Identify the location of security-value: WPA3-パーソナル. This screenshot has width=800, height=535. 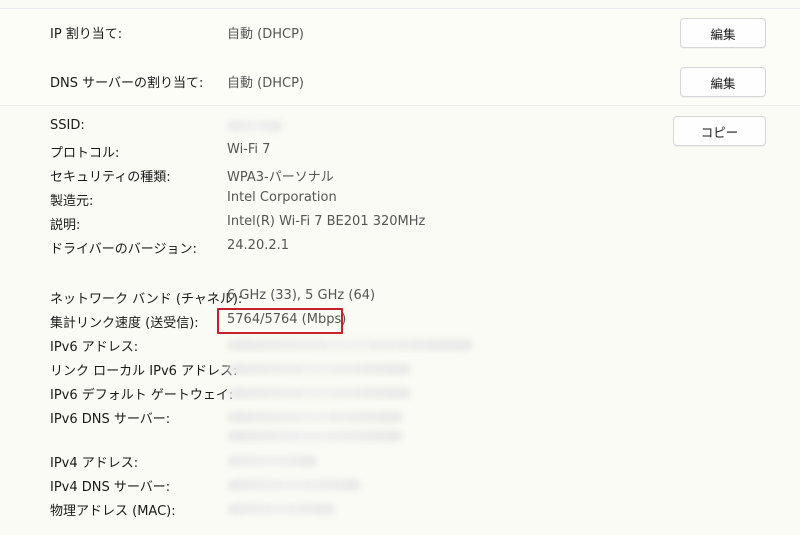
(280, 177).